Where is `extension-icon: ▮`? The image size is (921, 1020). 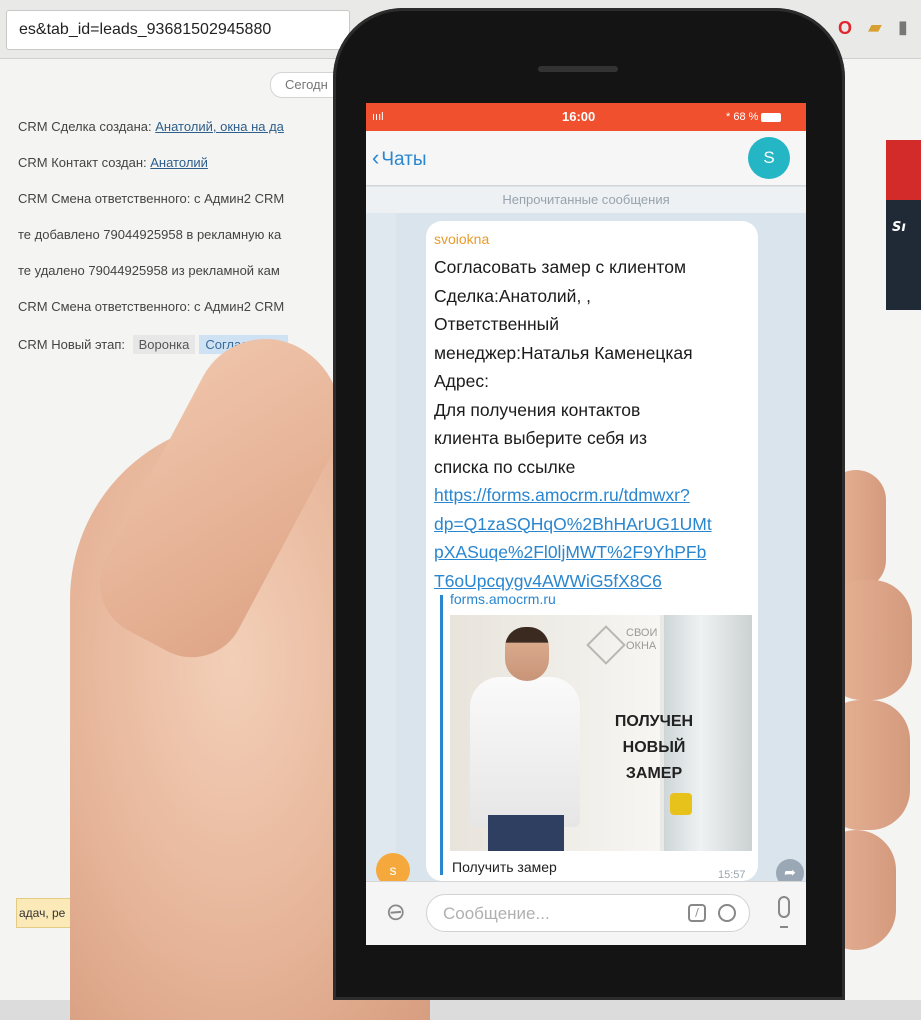 extension-icon: ▮ is located at coordinates (903, 28).